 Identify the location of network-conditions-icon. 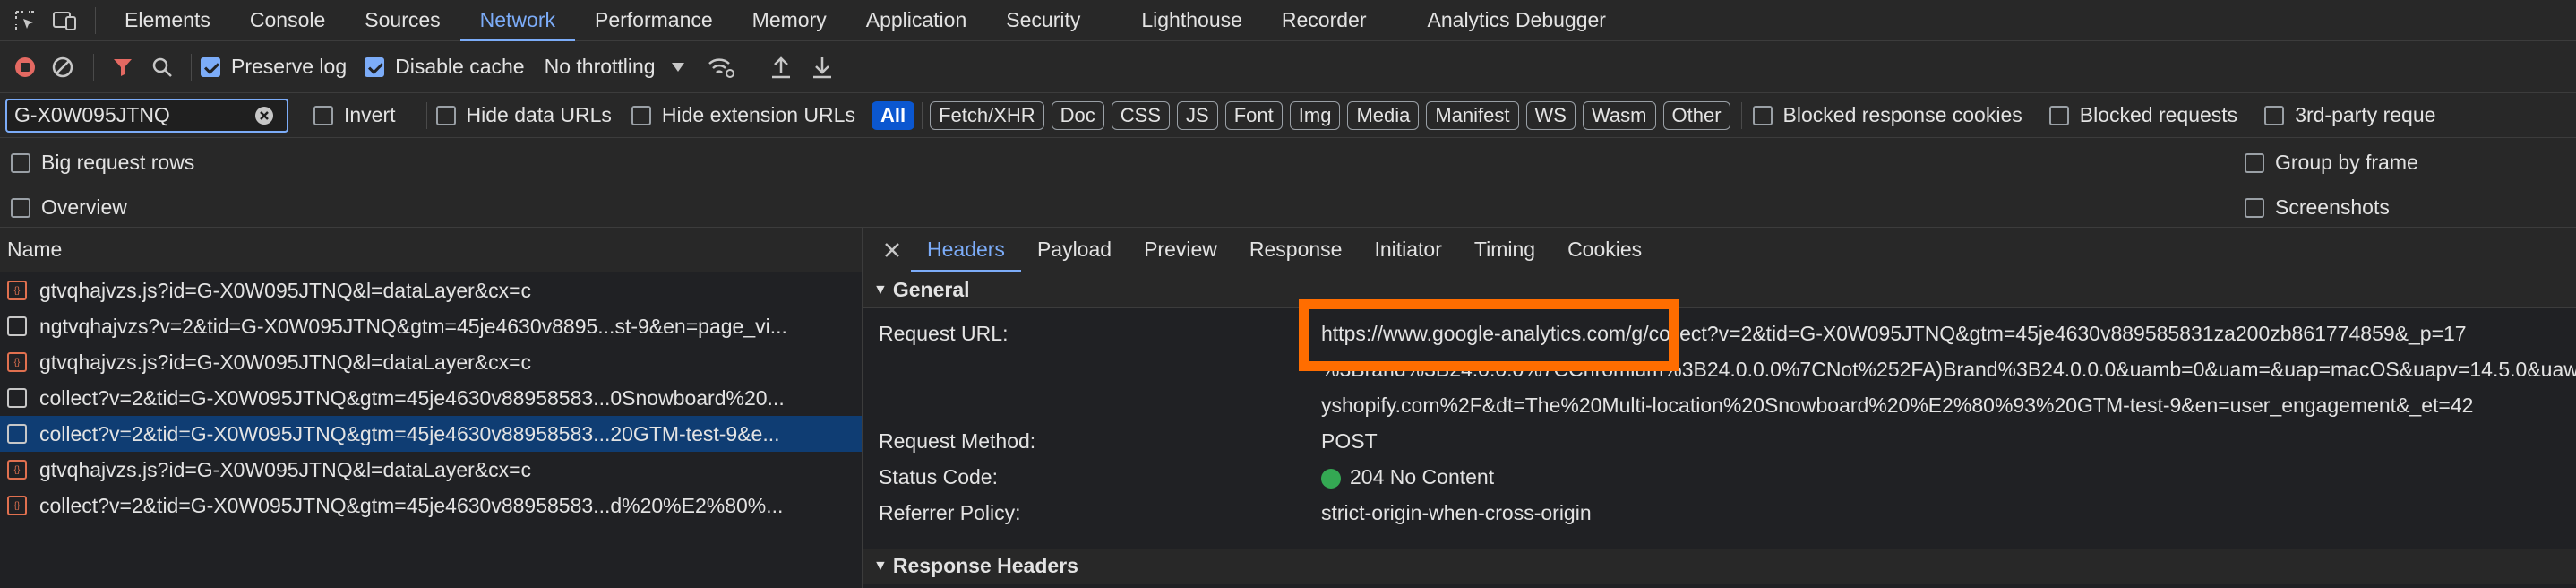
(721, 67).